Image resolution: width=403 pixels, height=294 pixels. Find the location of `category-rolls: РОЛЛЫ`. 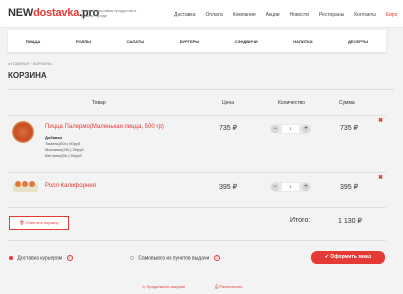

category-rolls: РОЛЛЫ is located at coordinates (83, 41).